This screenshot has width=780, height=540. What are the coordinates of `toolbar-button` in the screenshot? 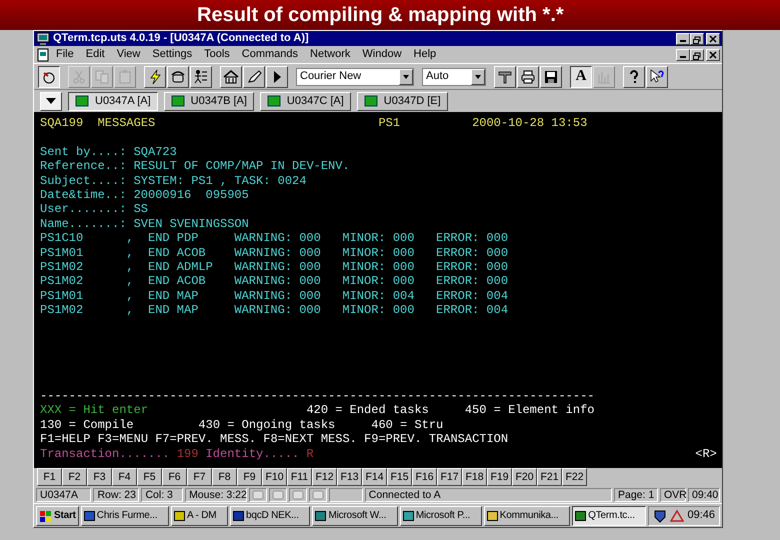 It's located at (49, 77).